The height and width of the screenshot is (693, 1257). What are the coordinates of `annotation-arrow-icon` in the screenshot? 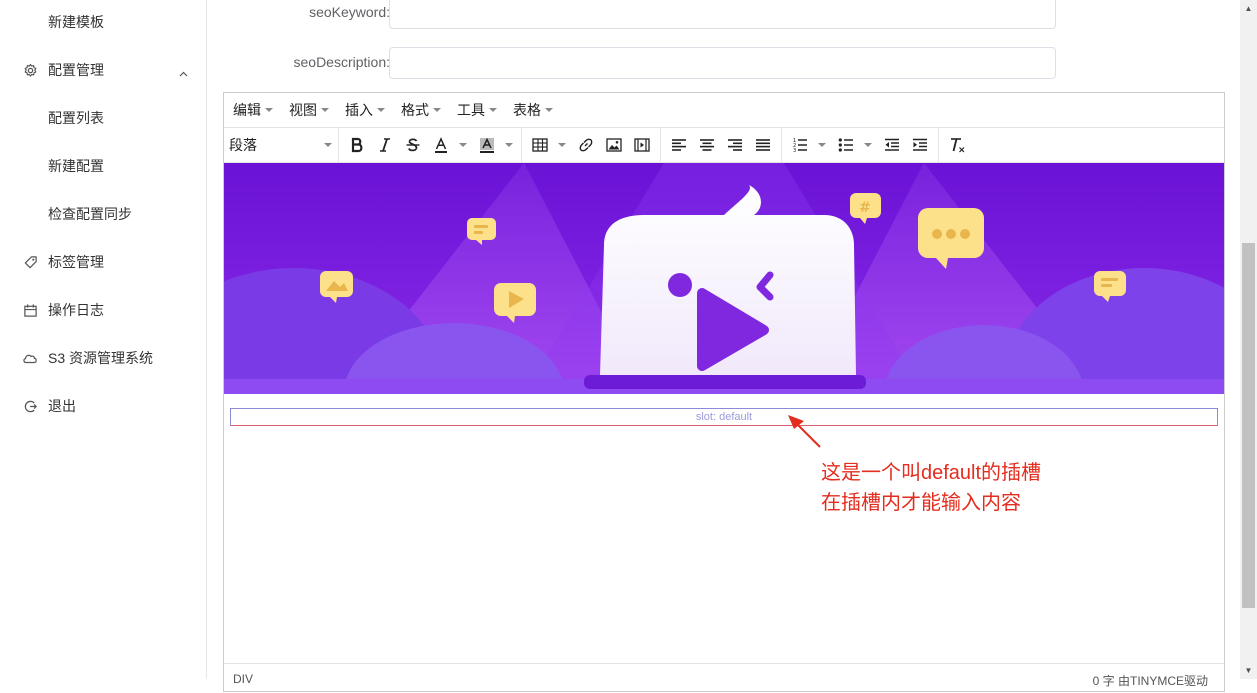 It's located at (804, 431).